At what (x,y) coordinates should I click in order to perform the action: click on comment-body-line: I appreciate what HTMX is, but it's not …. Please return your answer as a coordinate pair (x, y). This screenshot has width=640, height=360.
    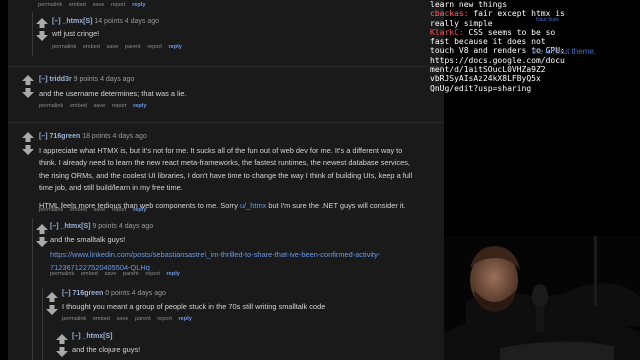
    Looking at the image, I should click on (221, 150).